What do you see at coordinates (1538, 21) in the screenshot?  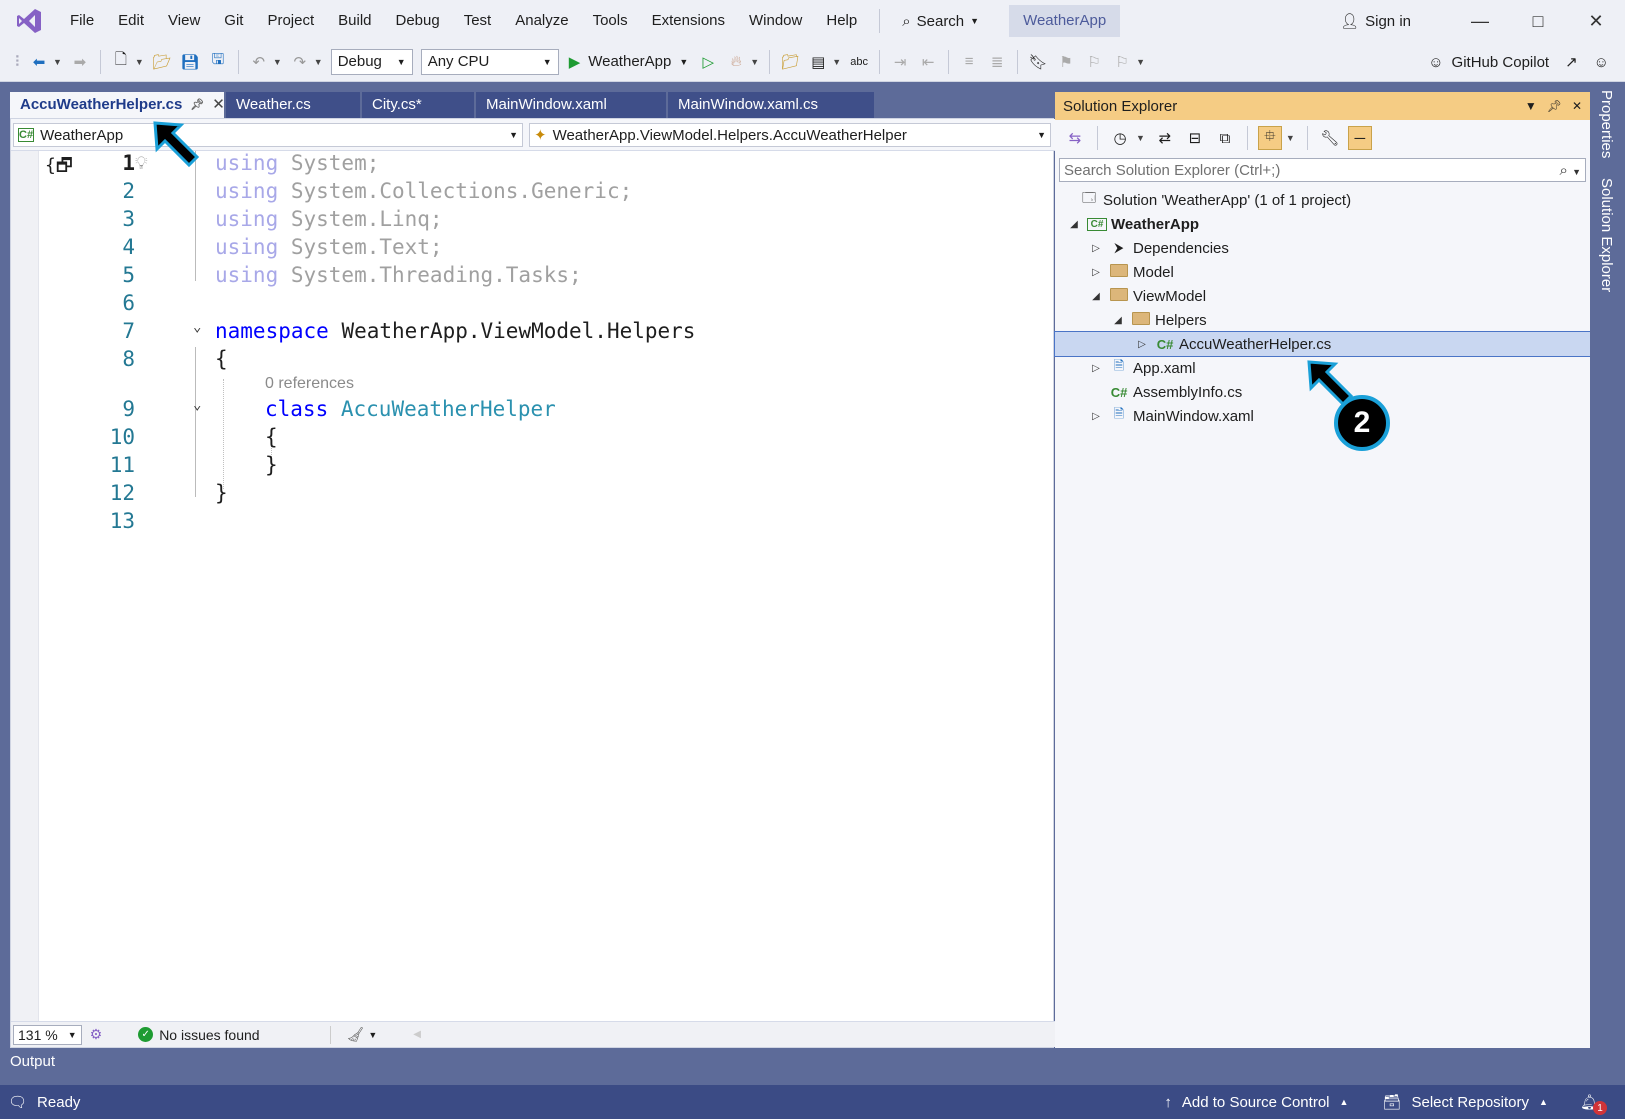 I see `maximize-button: □` at bounding box center [1538, 21].